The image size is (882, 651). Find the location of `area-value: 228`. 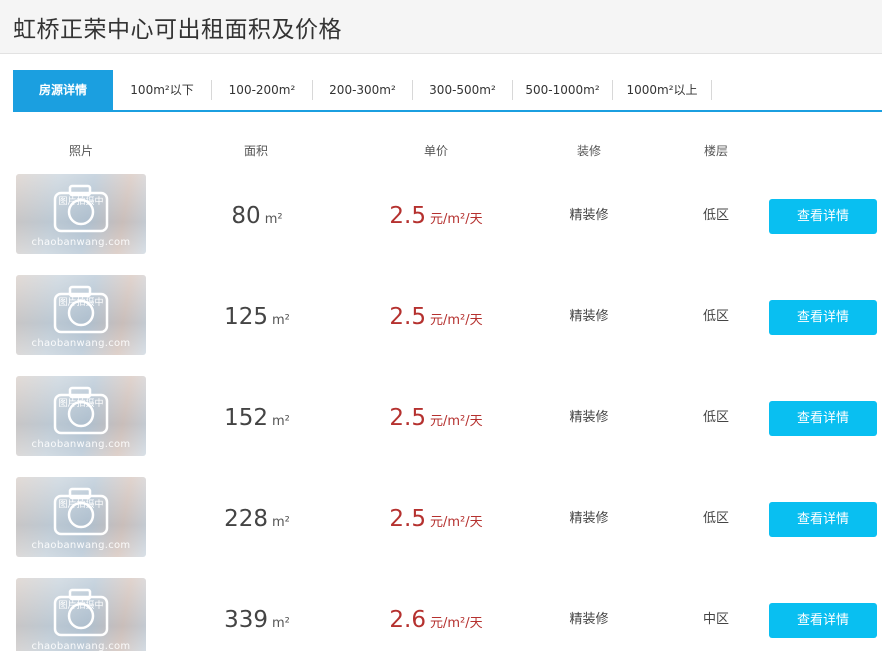

area-value: 228 is located at coordinates (246, 519).